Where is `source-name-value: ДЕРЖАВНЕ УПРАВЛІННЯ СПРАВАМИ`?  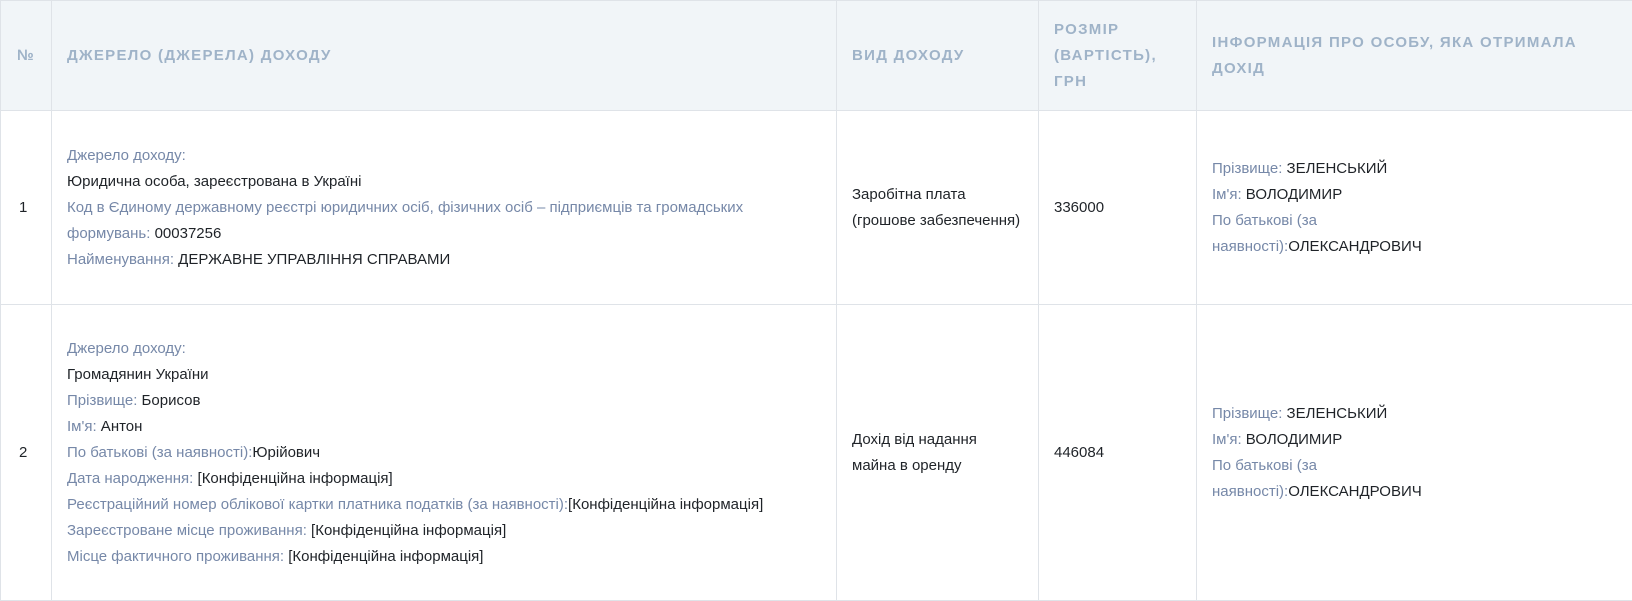 source-name-value: ДЕРЖАВНЕ УПРАВЛІННЯ СПРАВАМИ is located at coordinates (312, 259).